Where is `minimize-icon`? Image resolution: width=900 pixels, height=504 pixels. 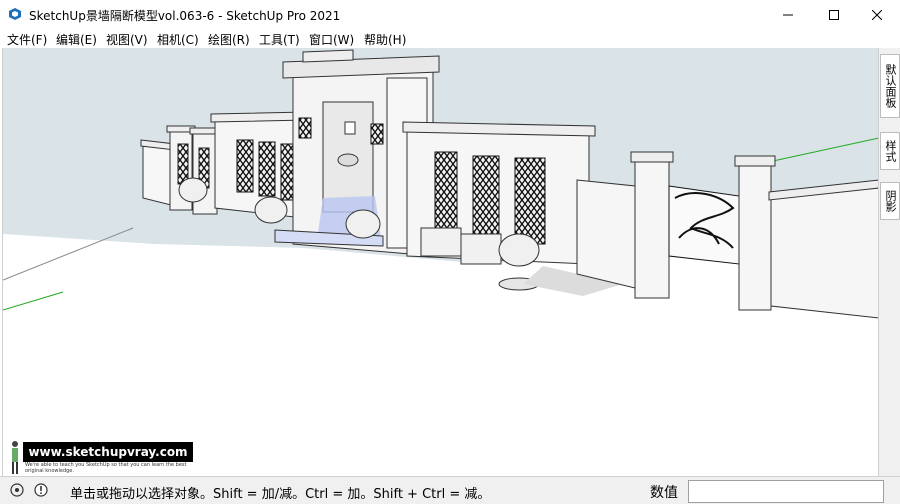 minimize-icon is located at coordinates (788, 15).